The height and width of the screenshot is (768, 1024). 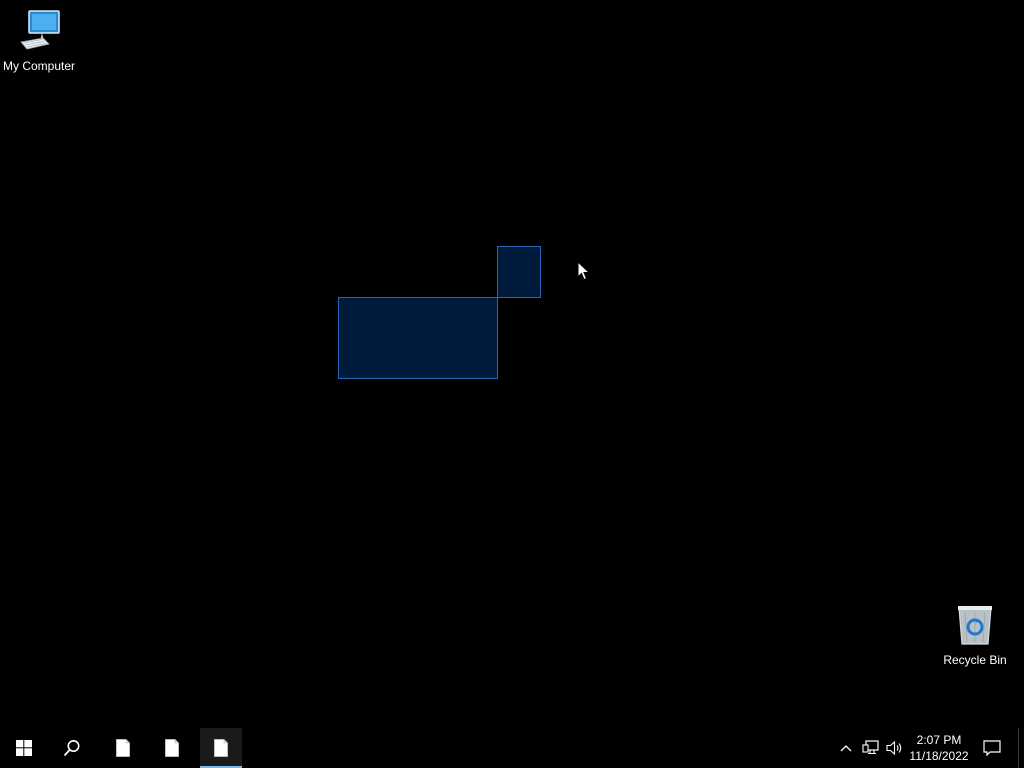 I want to click on taskbar-app-document-active, so click(x=221, y=748).